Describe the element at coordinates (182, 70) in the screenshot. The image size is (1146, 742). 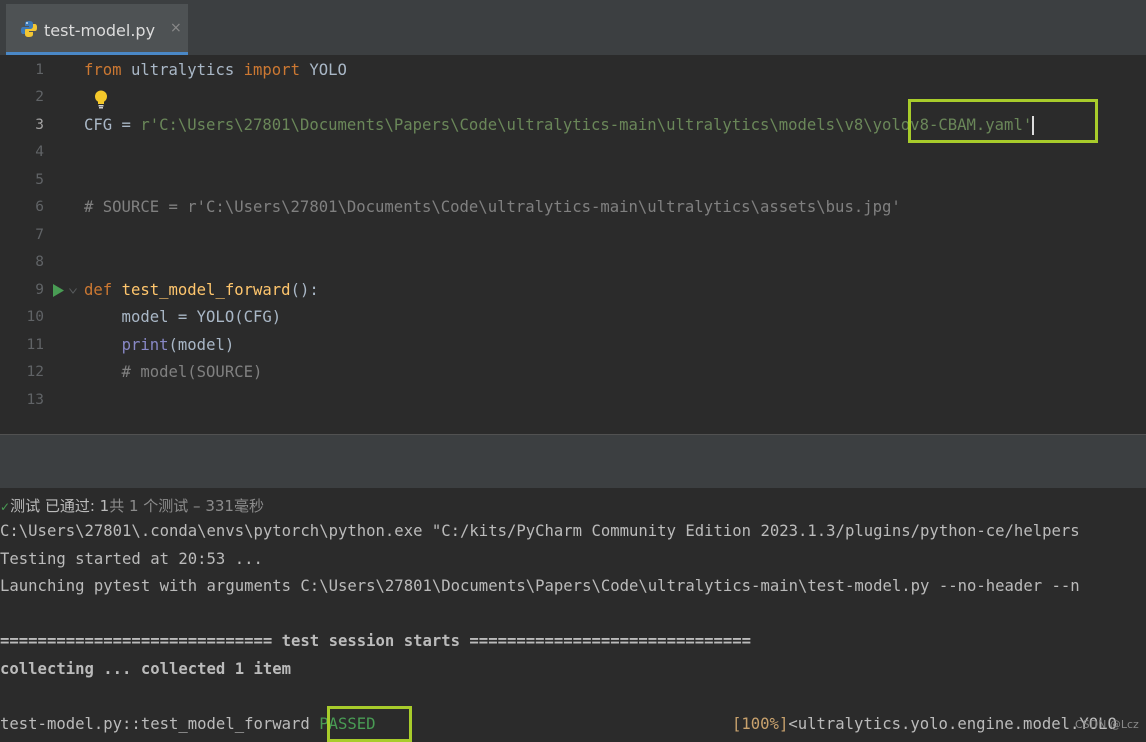
I see `module-name: ultralytics` at that location.